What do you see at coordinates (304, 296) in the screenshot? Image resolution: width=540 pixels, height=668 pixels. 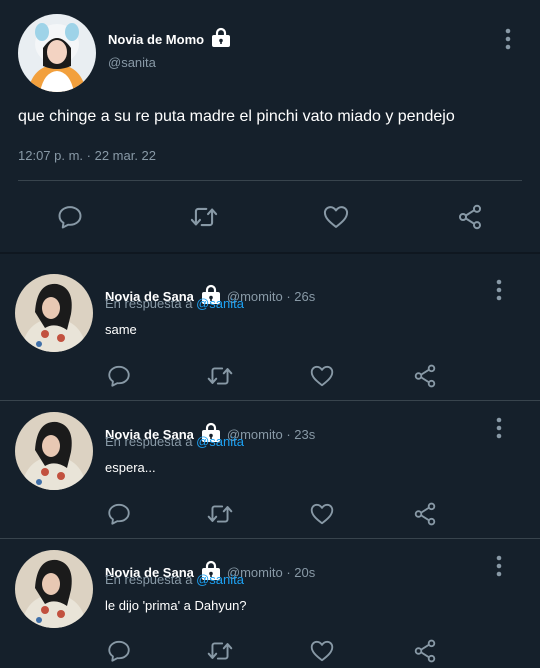 I see `reply-time: 26s` at bounding box center [304, 296].